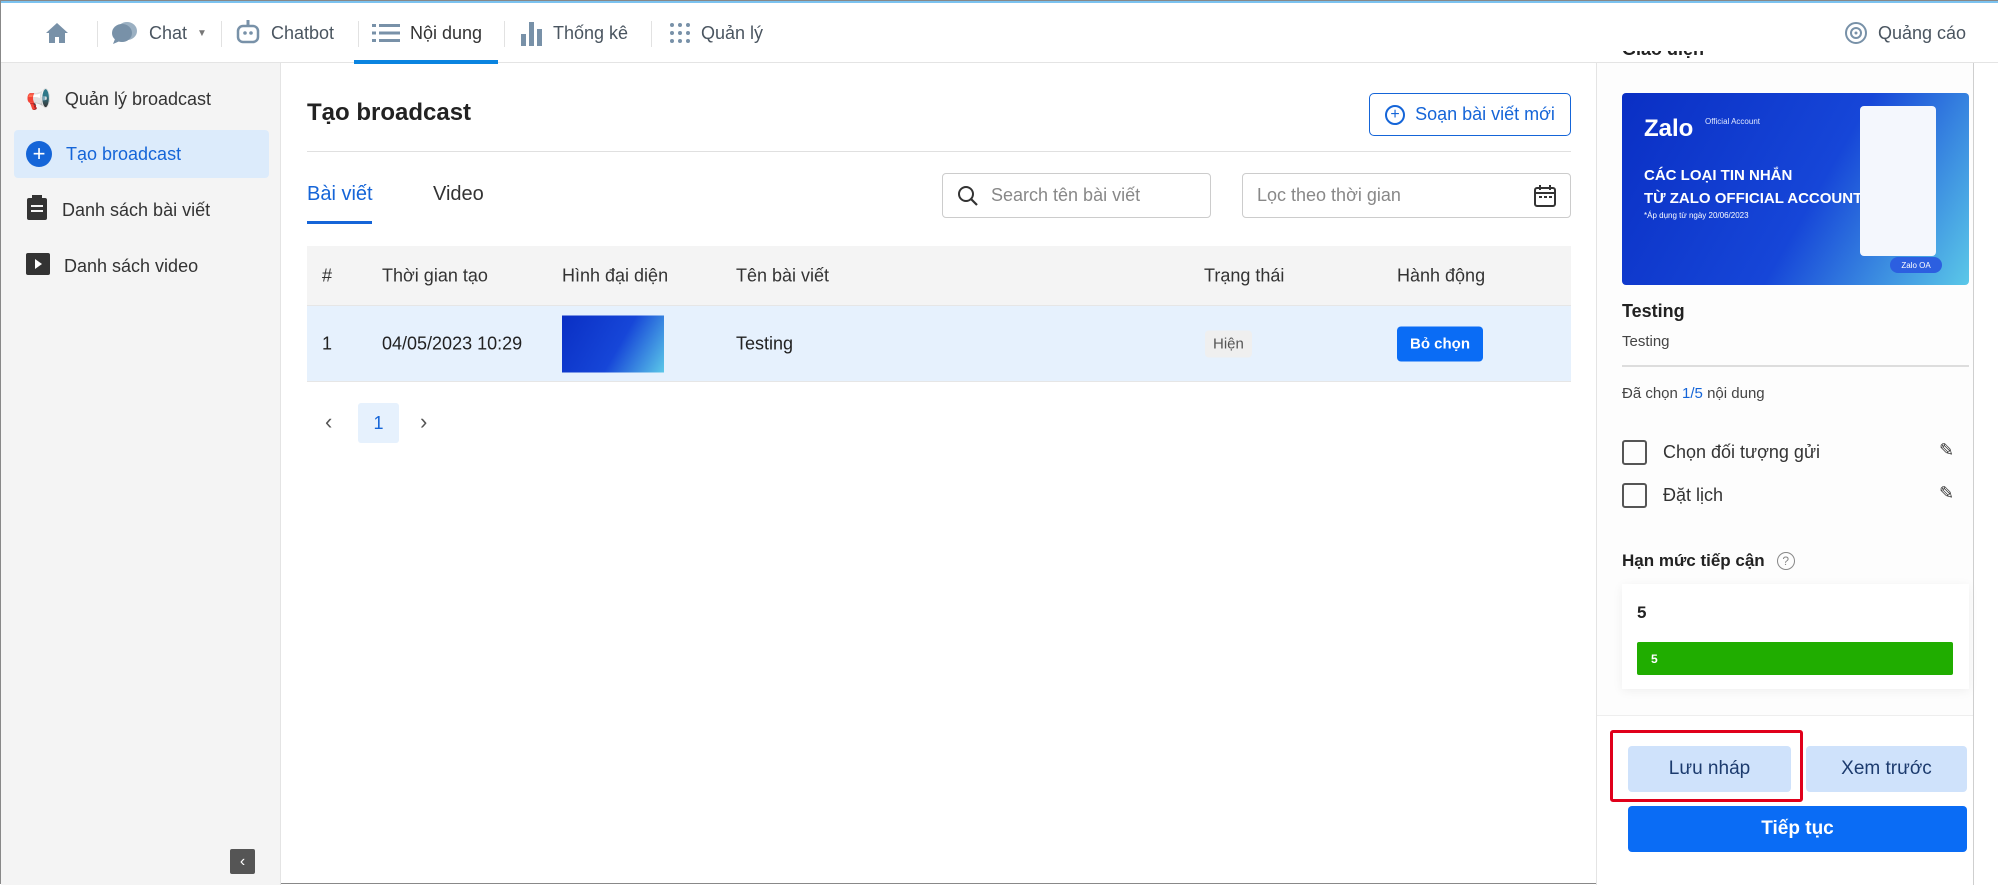 This screenshot has height=885, width=1998. What do you see at coordinates (284, 33) in the screenshot?
I see `nav-chatbot: Chatbot` at bounding box center [284, 33].